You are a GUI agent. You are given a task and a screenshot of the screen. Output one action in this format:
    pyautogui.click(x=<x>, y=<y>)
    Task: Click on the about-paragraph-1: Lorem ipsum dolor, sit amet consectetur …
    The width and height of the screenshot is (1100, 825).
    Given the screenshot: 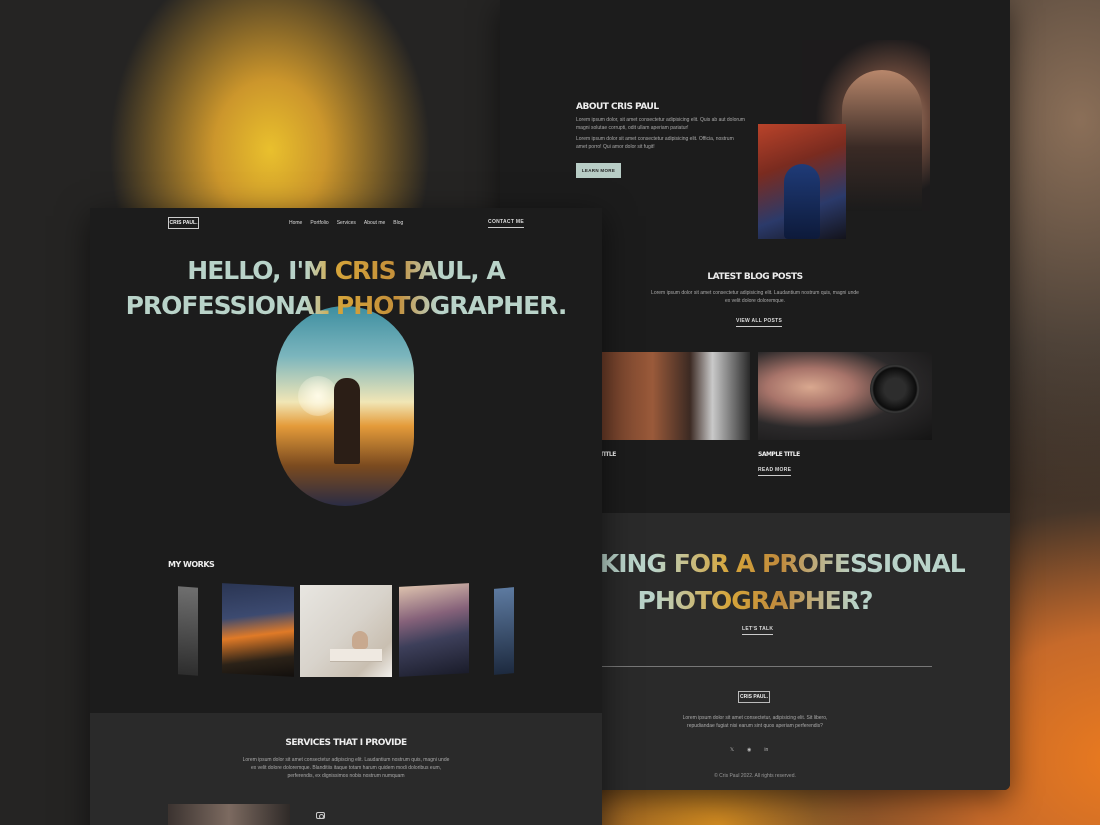 What is the action you would take?
    pyautogui.click(x=660, y=124)
    